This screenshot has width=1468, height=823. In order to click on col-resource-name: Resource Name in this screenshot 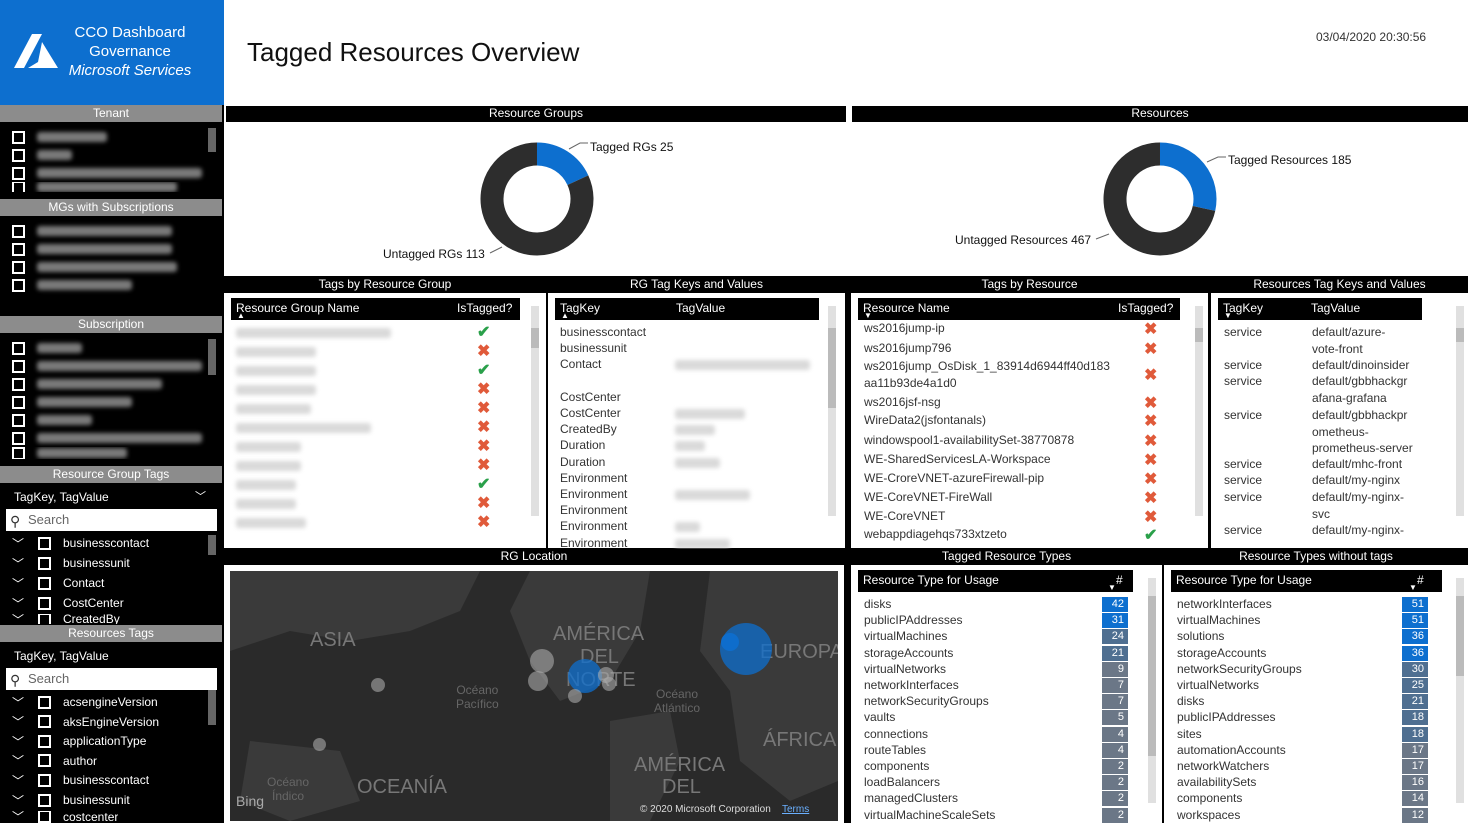, I will do `click(906, 308)`.